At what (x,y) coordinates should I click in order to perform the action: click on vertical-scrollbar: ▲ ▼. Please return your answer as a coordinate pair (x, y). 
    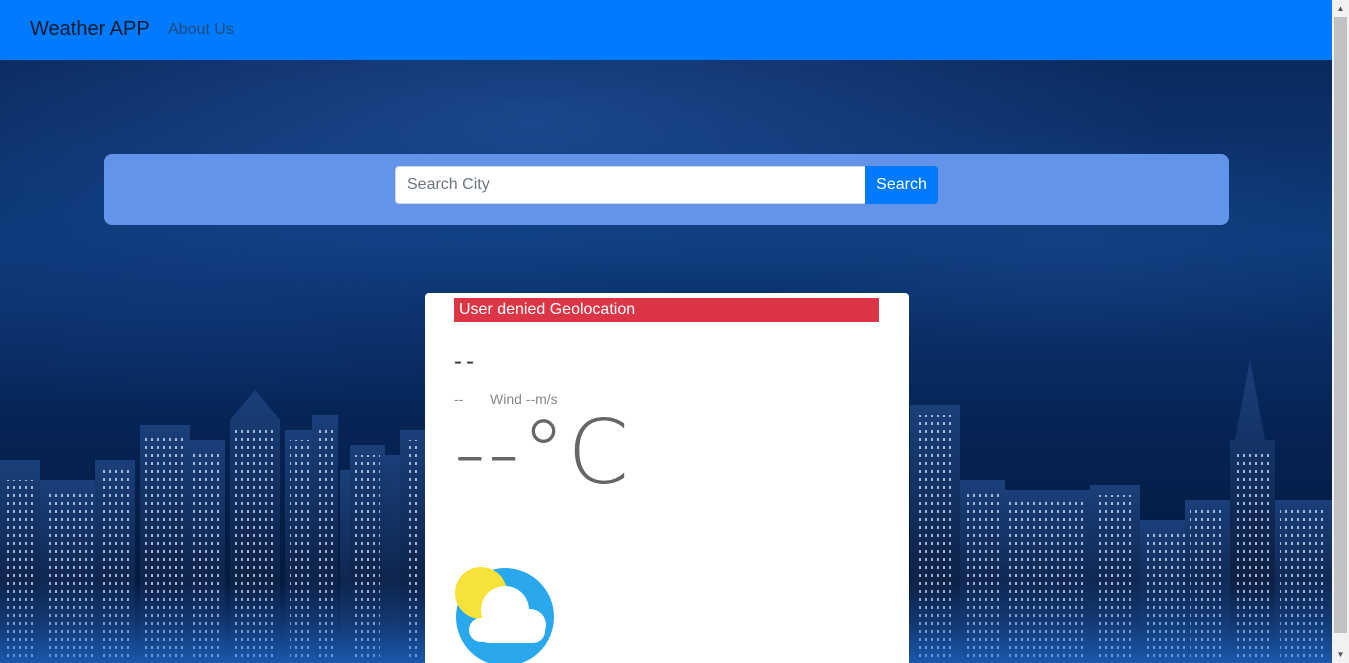
    Looking at the image, I should click on (1340, 331).